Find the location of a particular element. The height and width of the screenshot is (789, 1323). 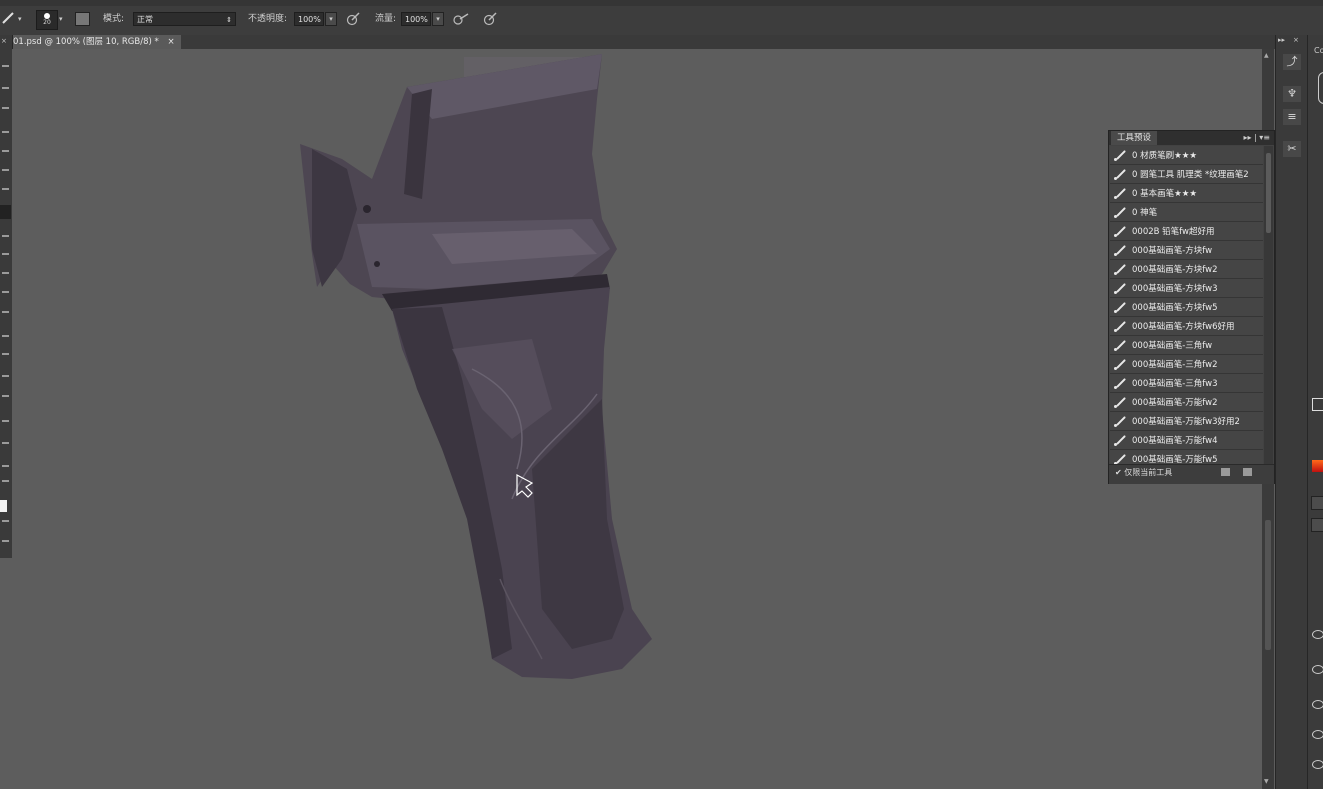

opacity-dropdown-button: ▾ is located at coordinates (331, 19).